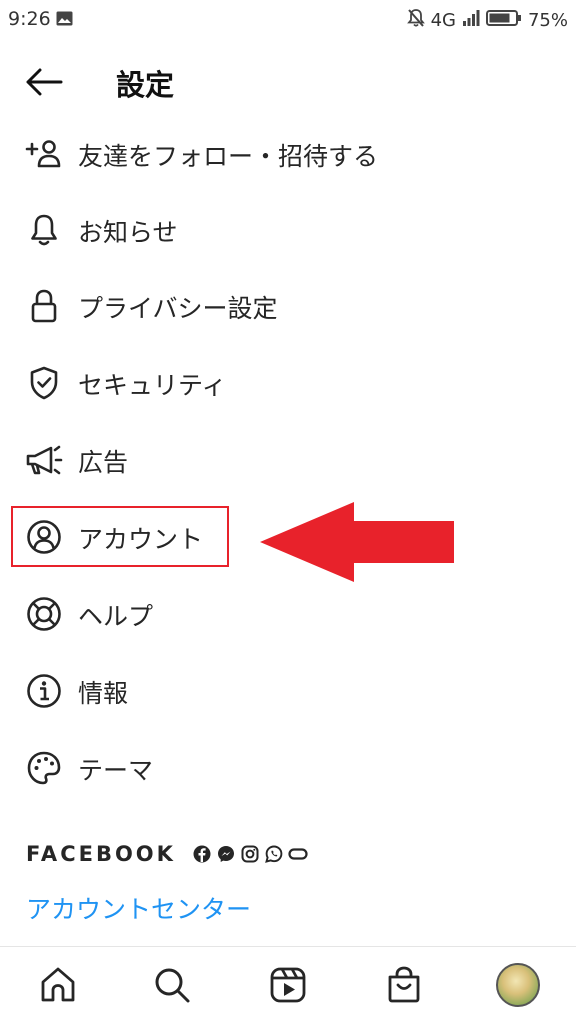 The image size is (576, 1024). Describe the element at coordinates (415, 20) in the screenshot. I see `notifications-off-icon` at that location.